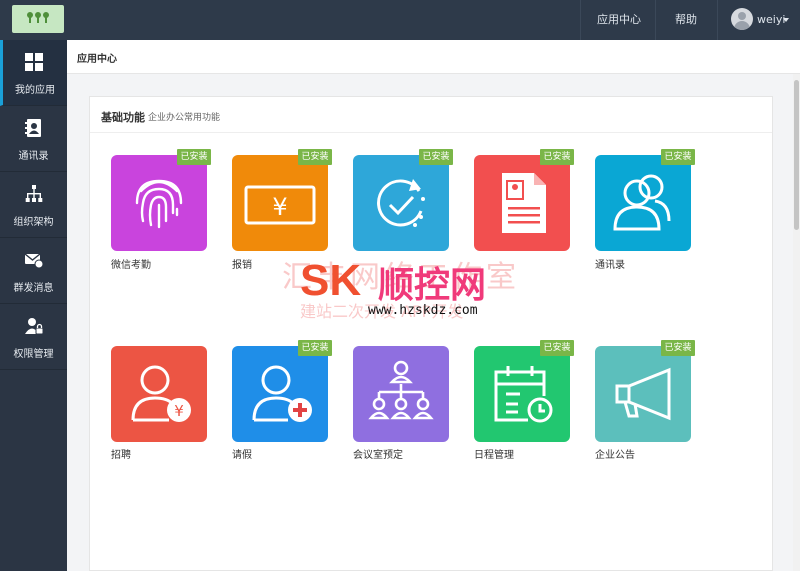 The height and width of the screenshot is (571, 800). What do you see at coordinates (401, 390) in the screenshot?
I see `meeting-org-icon` at bounding box center [401, 390].